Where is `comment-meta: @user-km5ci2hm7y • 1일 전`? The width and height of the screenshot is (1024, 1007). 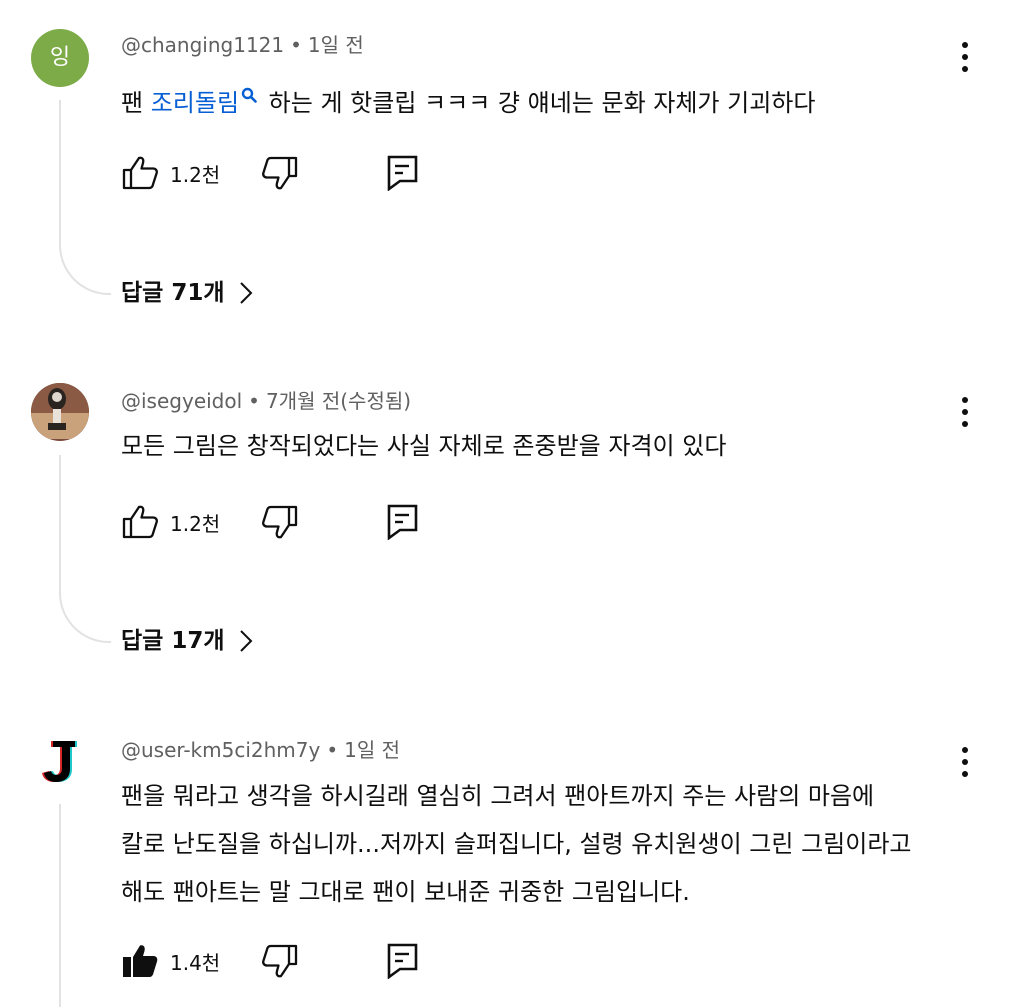 comment-meta: @user-km5ci2hm7y • 1일 전 is located at coordinates (260, 750).